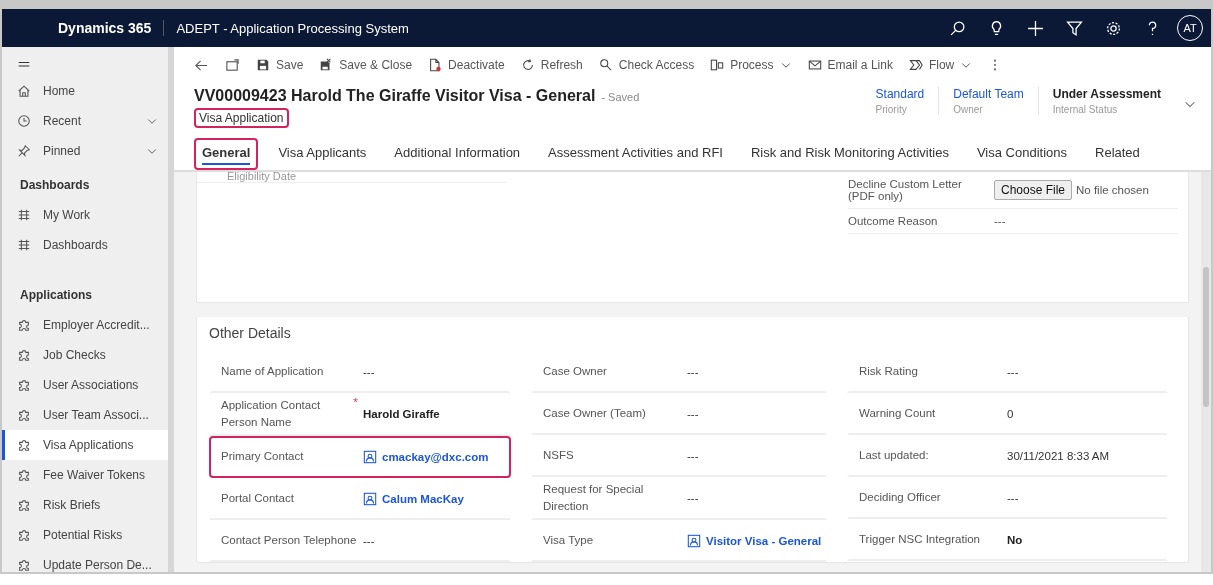 Image resolution: width=1213 pixels, height=585 pixels. I want to click on field-label: Deciding Officer, so click(900, 498).